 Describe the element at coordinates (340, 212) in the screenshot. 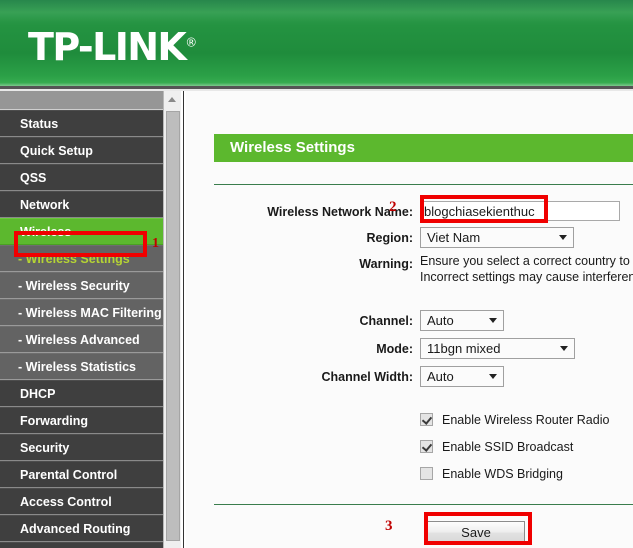

I see `ssid-label: Wireless Network Name:` at that location.